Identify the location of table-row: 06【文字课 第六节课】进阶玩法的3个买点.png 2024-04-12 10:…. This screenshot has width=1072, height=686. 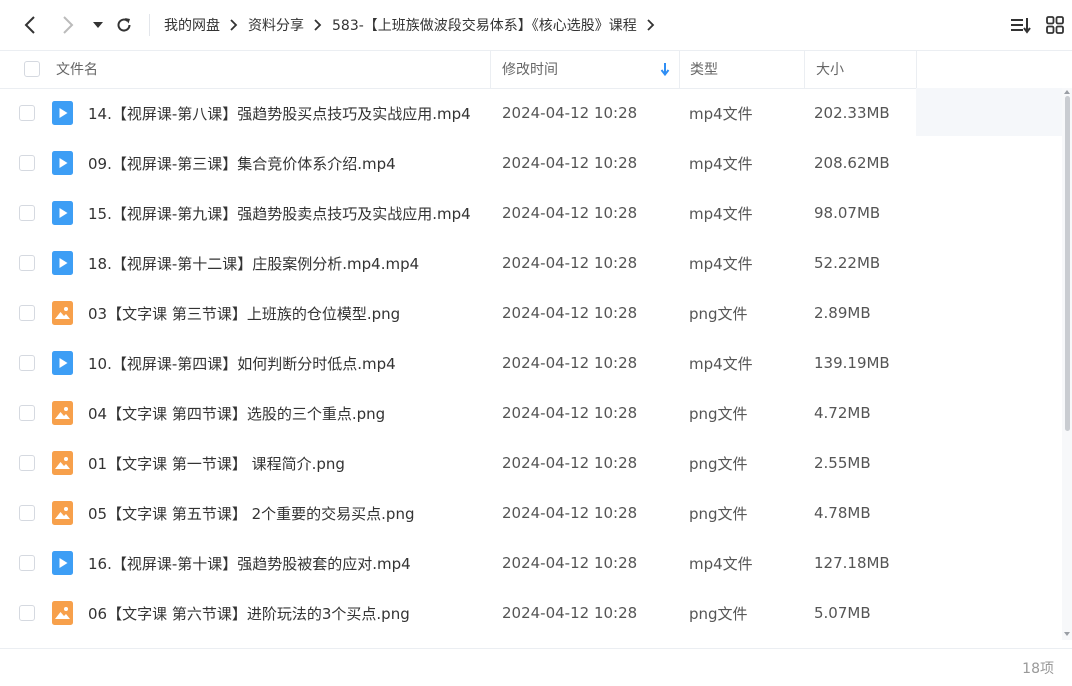
(531, 613).